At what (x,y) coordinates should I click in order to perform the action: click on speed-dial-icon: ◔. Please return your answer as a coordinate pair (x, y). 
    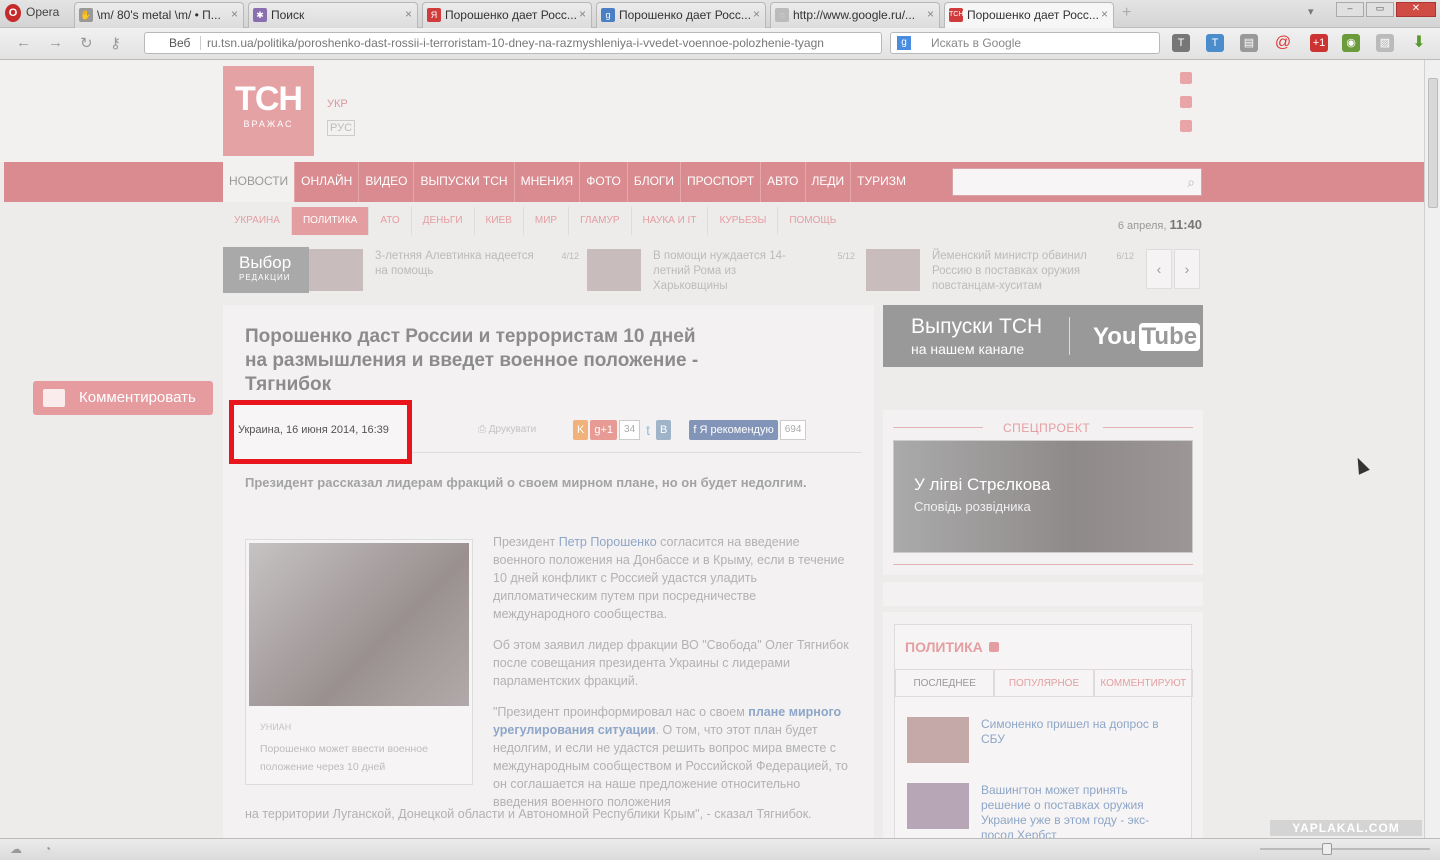
    Looking at the image, I should click on (47, 849).